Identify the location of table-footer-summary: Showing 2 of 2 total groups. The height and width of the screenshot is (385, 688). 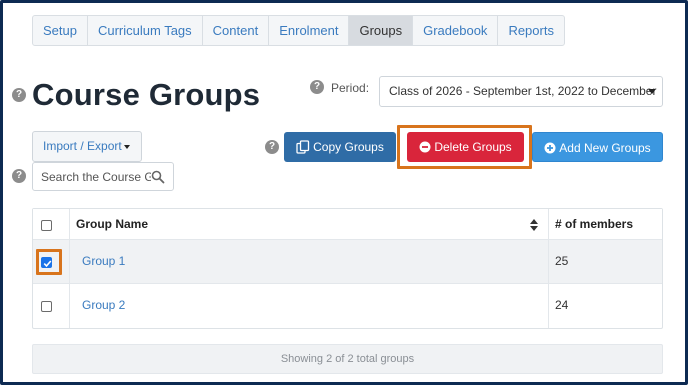
(347, 359).